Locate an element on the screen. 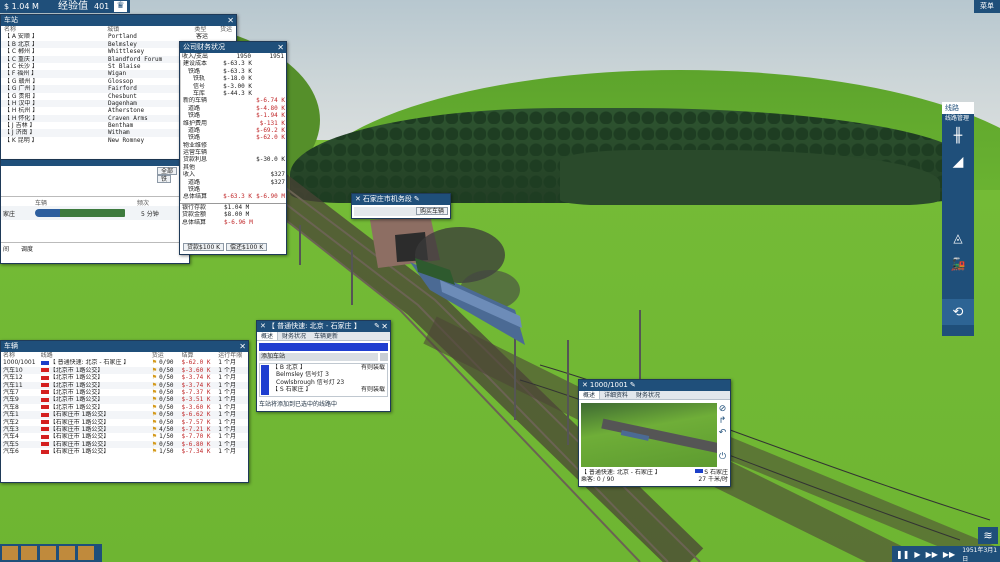  loan-row: 贷款金额 $8.00 M is located at coordinates (233, 214).